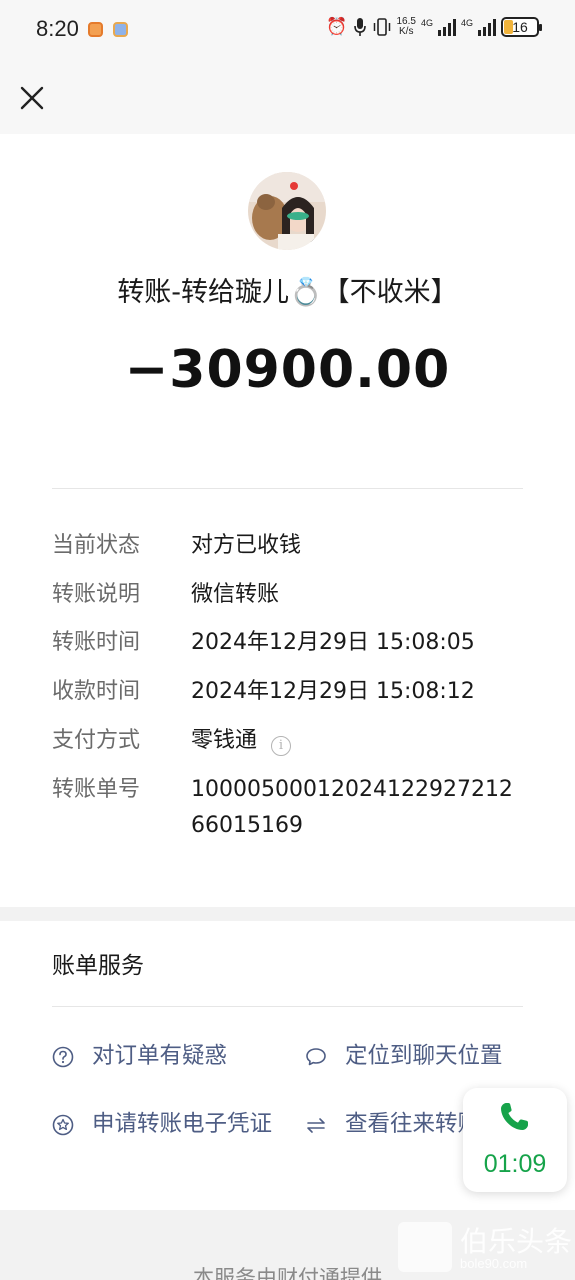 This screenshot has height=1280, width=575. What do you see at coordinates (337, 27) in the screenshot?
I see `alarm-icon: ⏰` at bounding box center [337, 27].